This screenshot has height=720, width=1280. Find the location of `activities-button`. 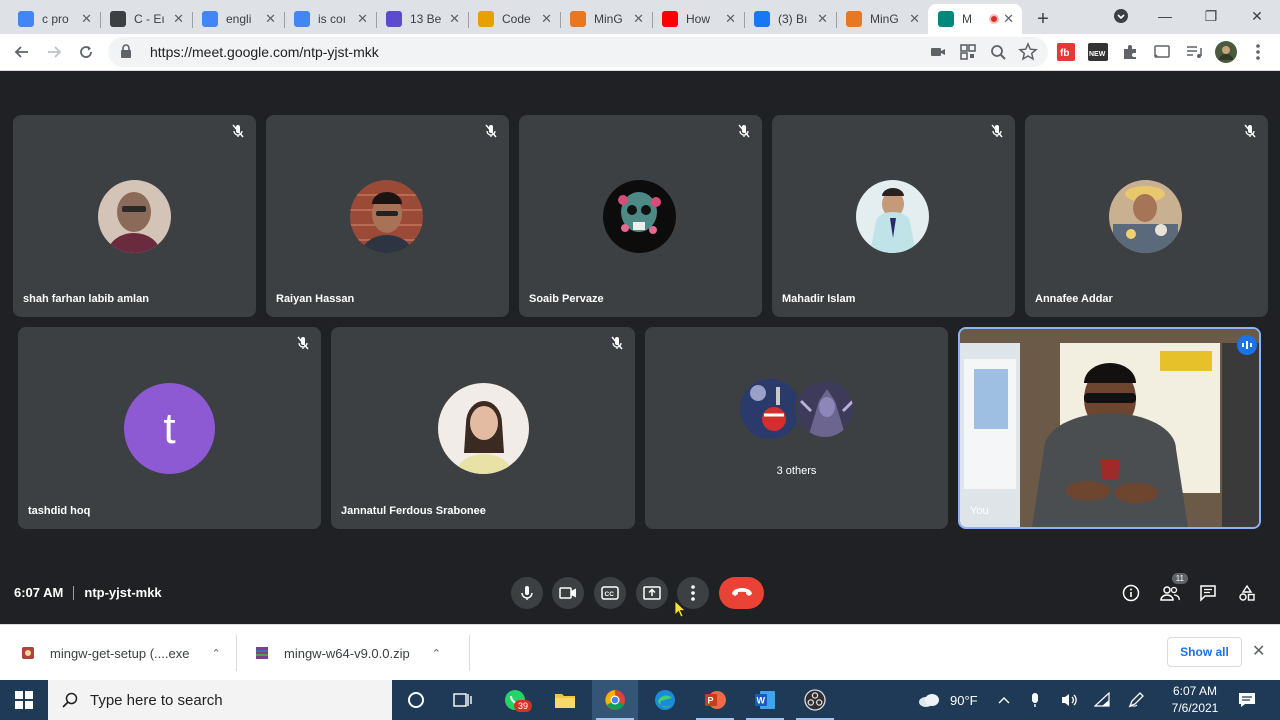

activities-button is located at coordinates (1247, 593).